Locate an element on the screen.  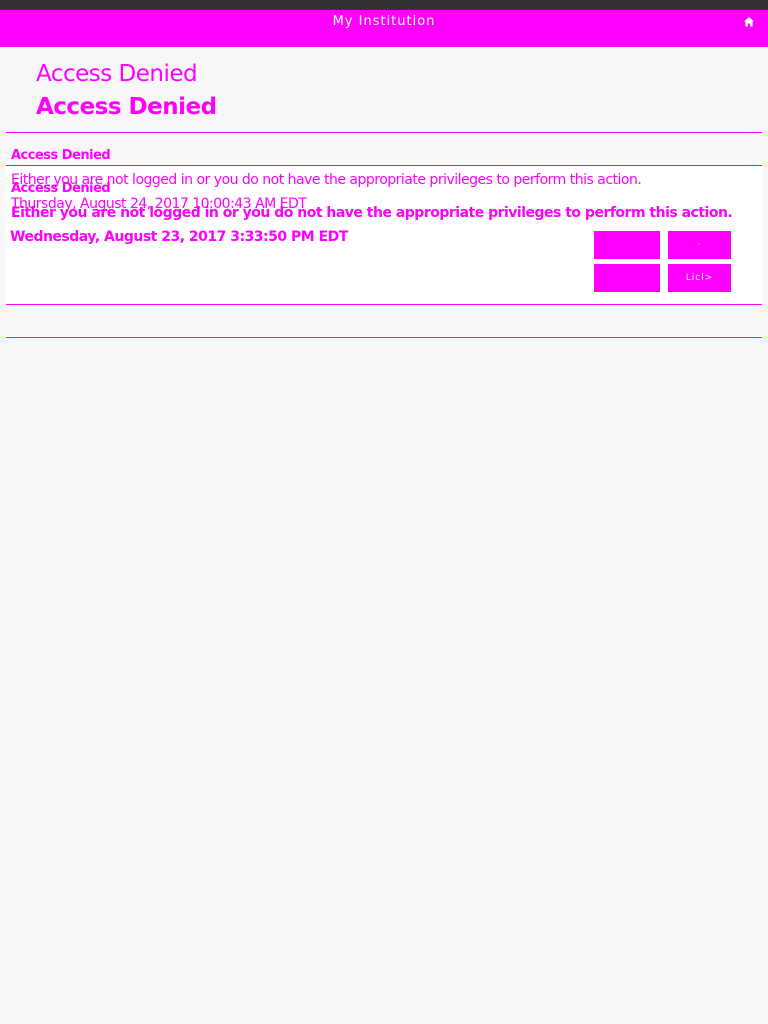
status-strip is located at coordinates (384, 5).